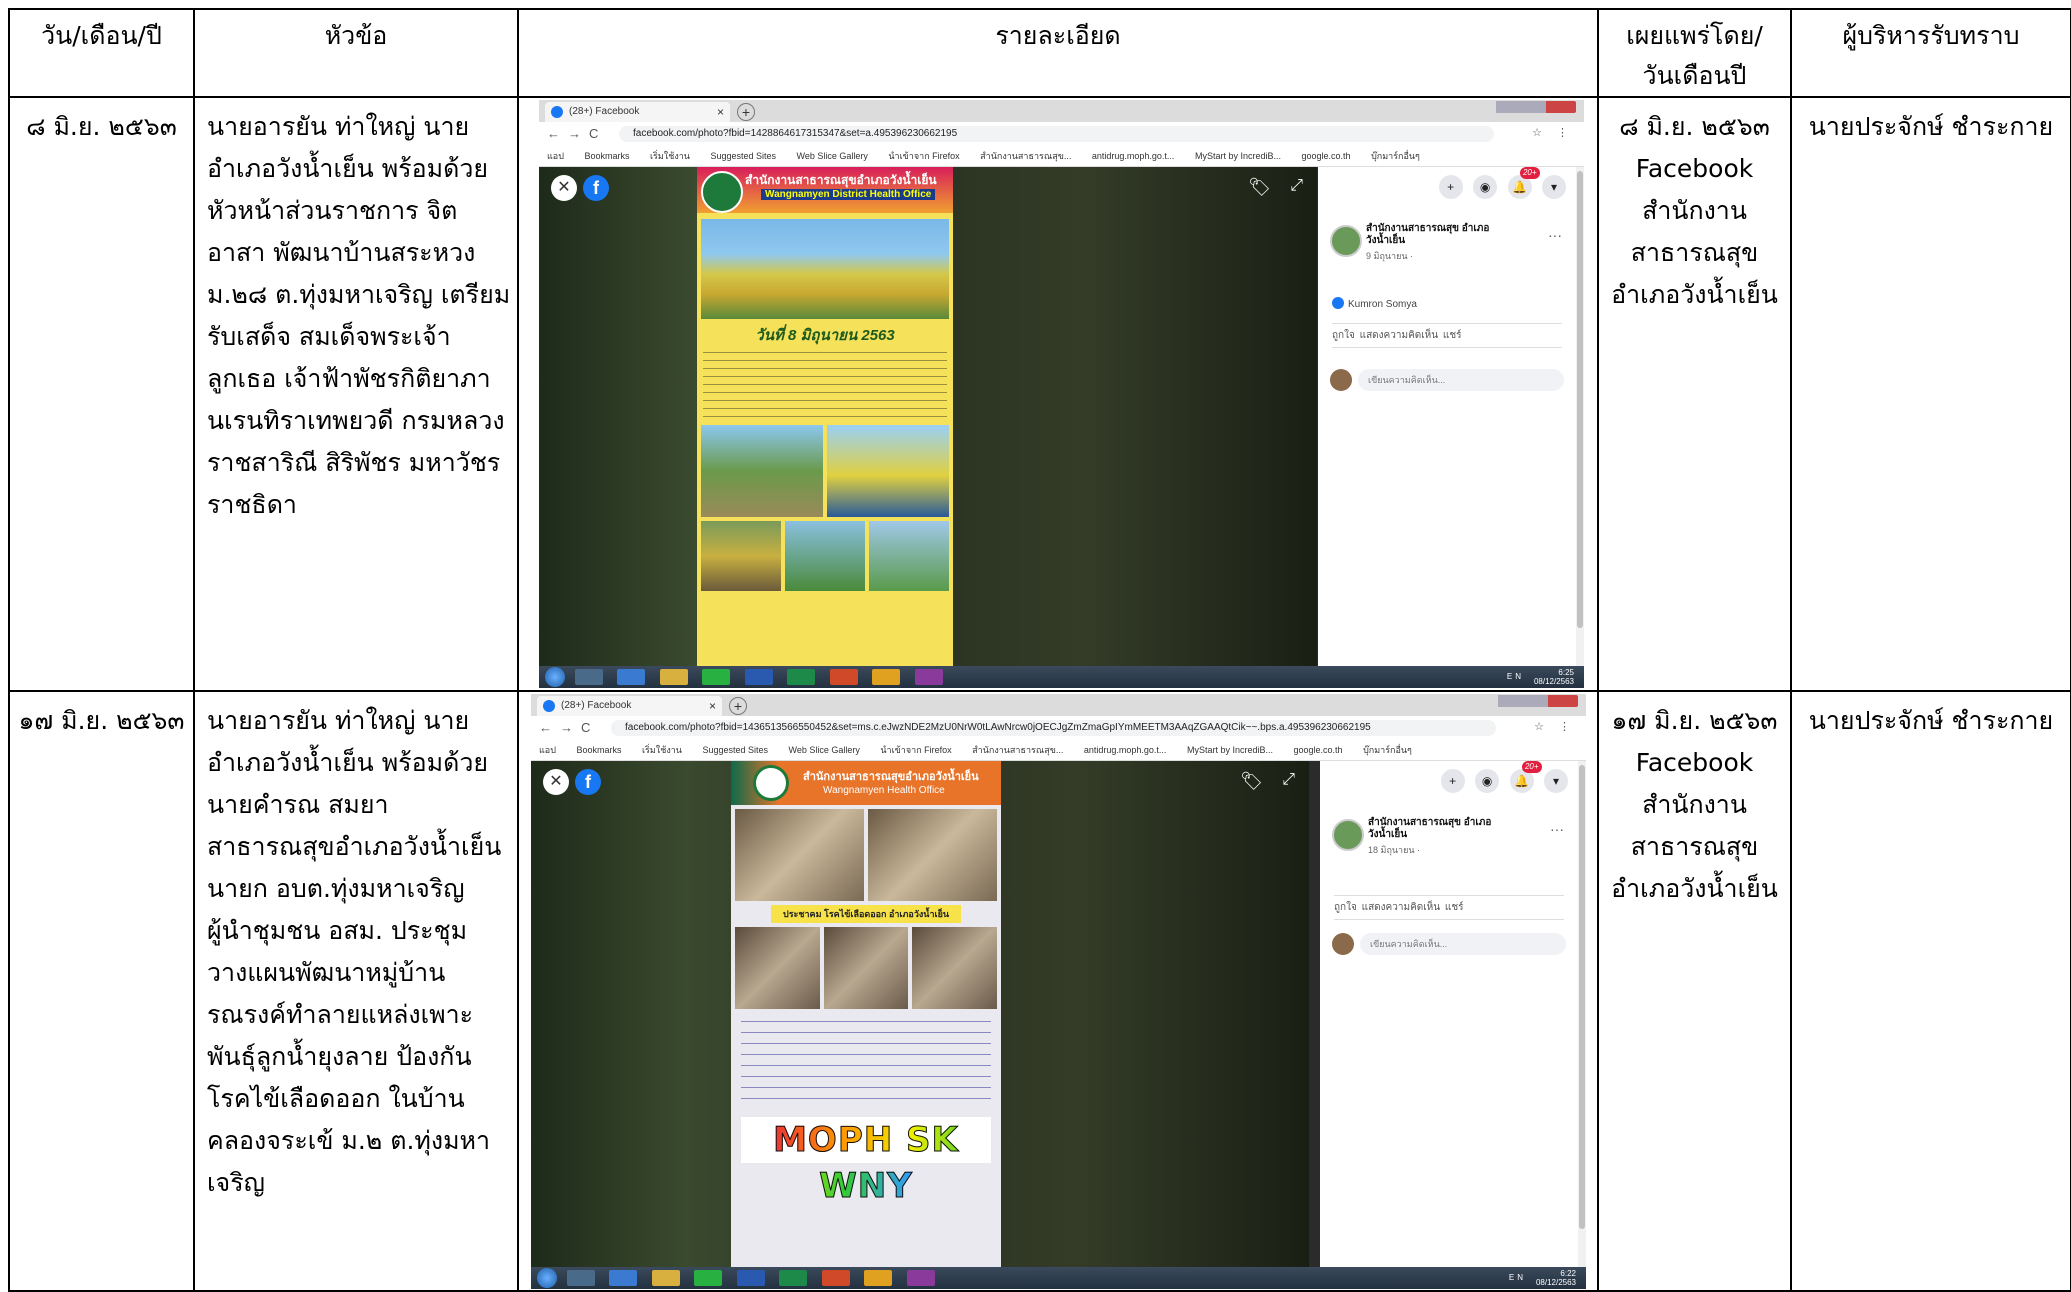 The image size is (2071, 1292). What do you see at coordinates (1374, 303) in the screenshot?
I see `reaction-summary: Kumron Somya` at bounding box center [1374, 303].